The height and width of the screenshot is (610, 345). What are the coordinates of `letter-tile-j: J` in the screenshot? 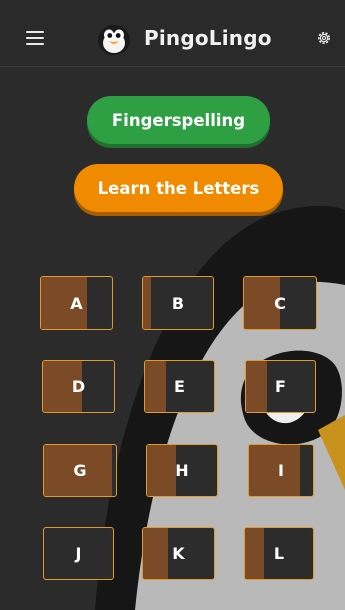 It's located at (78, 553).